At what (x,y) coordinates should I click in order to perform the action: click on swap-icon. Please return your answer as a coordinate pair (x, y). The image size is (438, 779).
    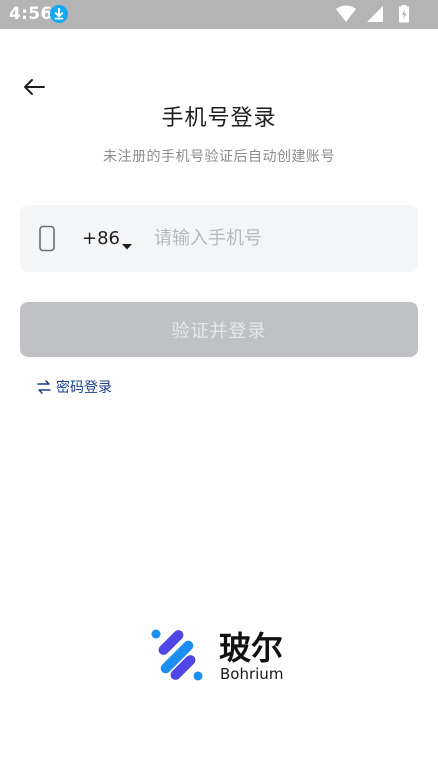
    Looking at the image, I should click on (44, 387).